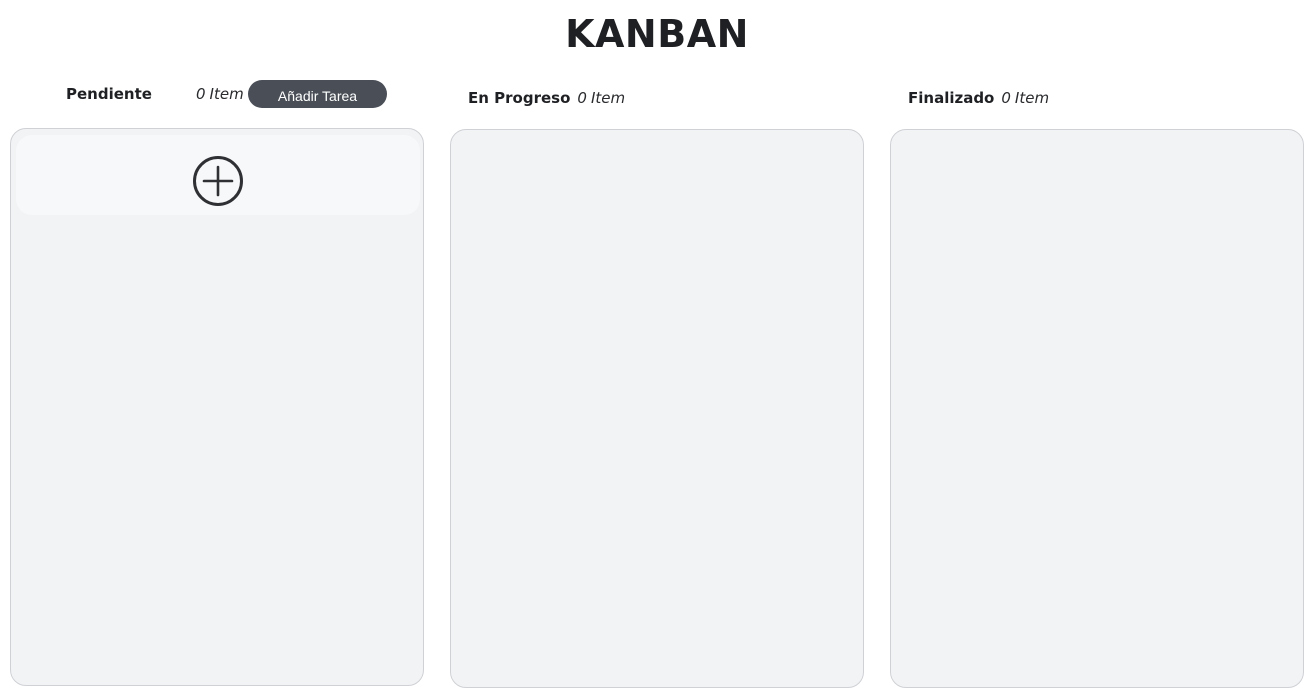 This screenshot has width=1314, height=696. I want to click on add-card-slot, so click(218, 175).